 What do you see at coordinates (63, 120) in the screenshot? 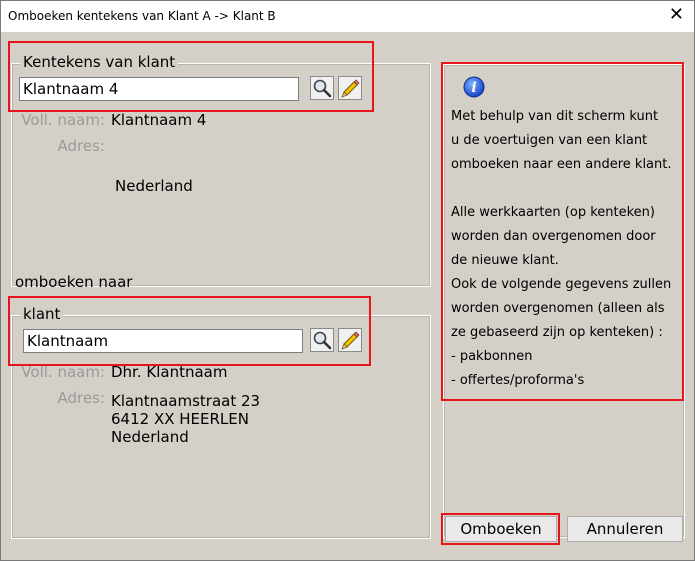
I see `source-voll-naam-label: Voll. naam:` at bounding box center [63, 120].